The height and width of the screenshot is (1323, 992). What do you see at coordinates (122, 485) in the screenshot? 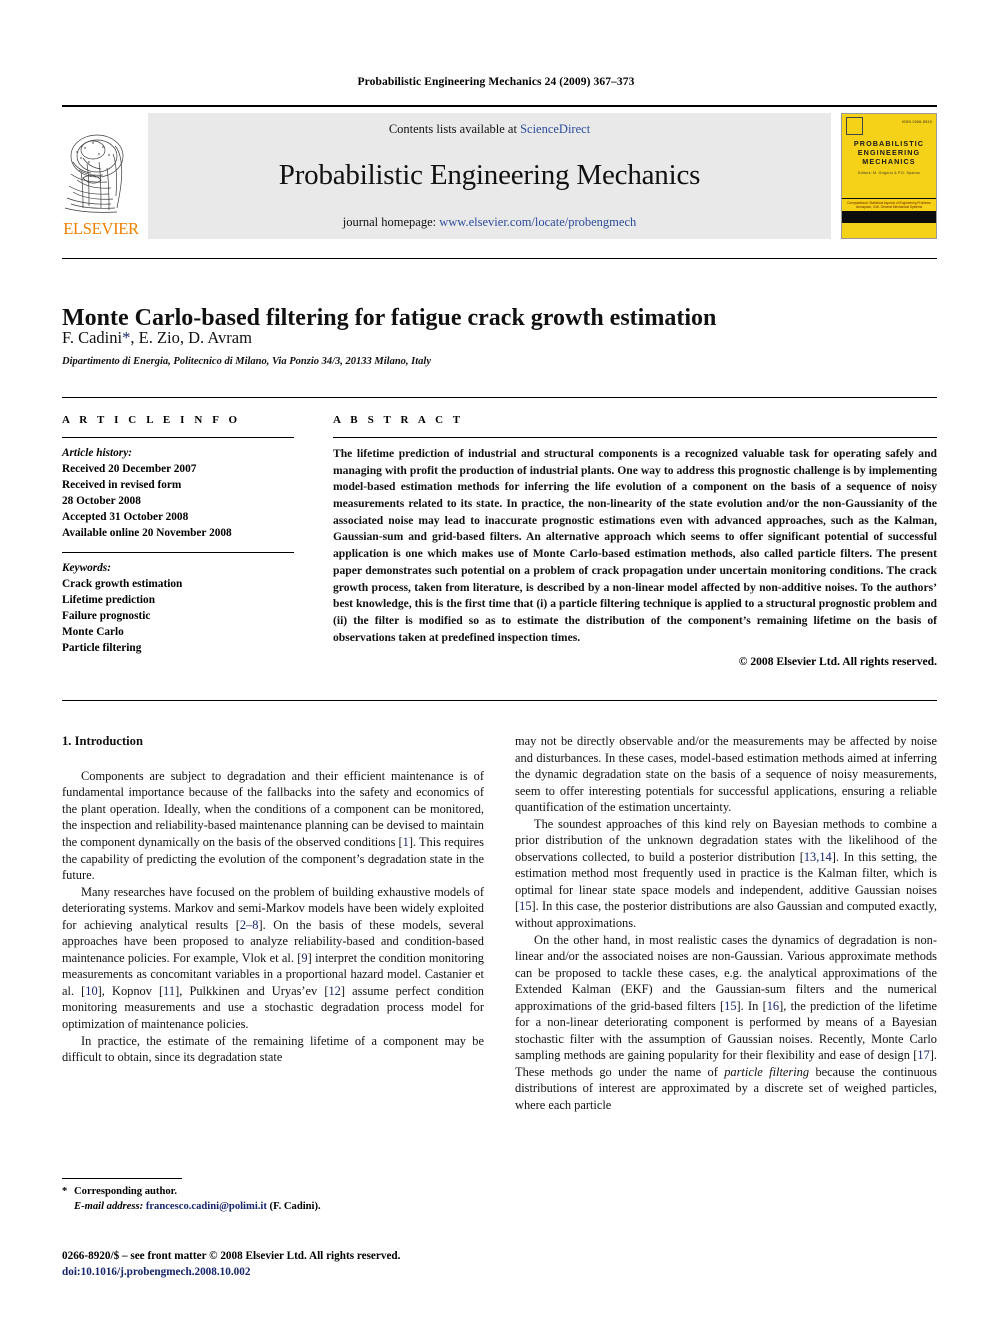
I see `history-item: Received in revised form` at bounding box center [122, 485].